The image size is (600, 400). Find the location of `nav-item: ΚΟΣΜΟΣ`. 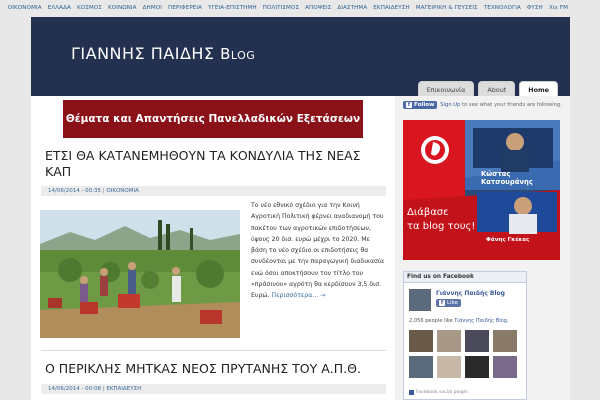

nav-item: ΚΟΣΜΟΣ is located at coordinates (89, 8).